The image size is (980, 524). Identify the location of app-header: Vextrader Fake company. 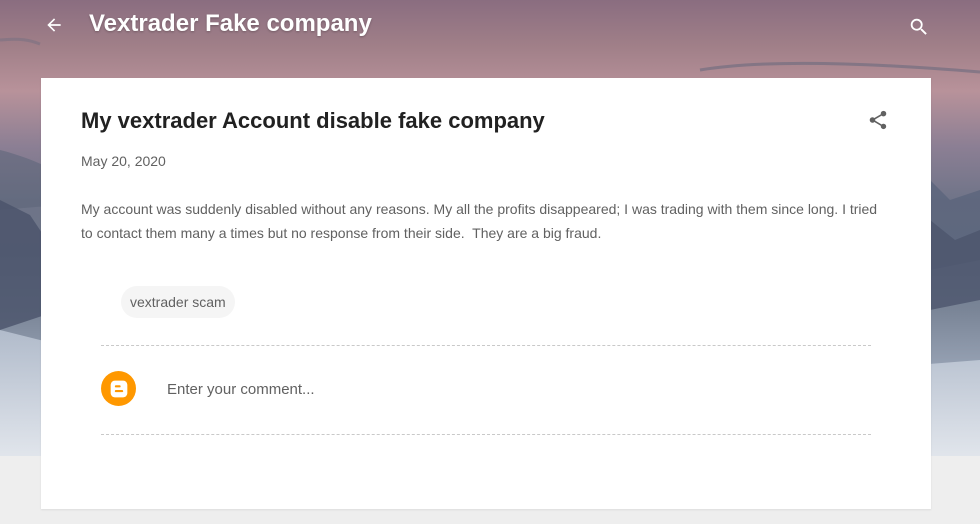
(490, 26).